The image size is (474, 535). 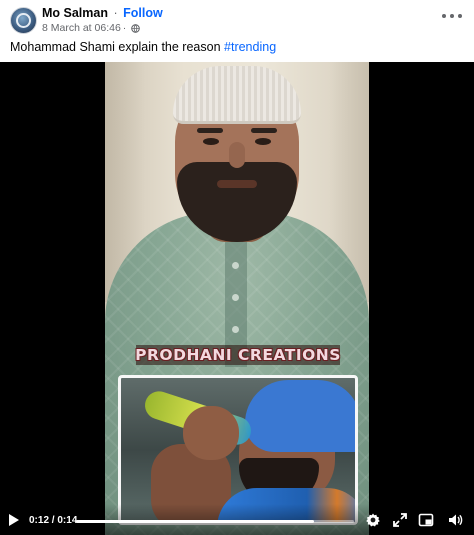 What do you see at coordinates (14, 520) in the screenshot?
I see `play-icon` at bounding box center [14, 520].